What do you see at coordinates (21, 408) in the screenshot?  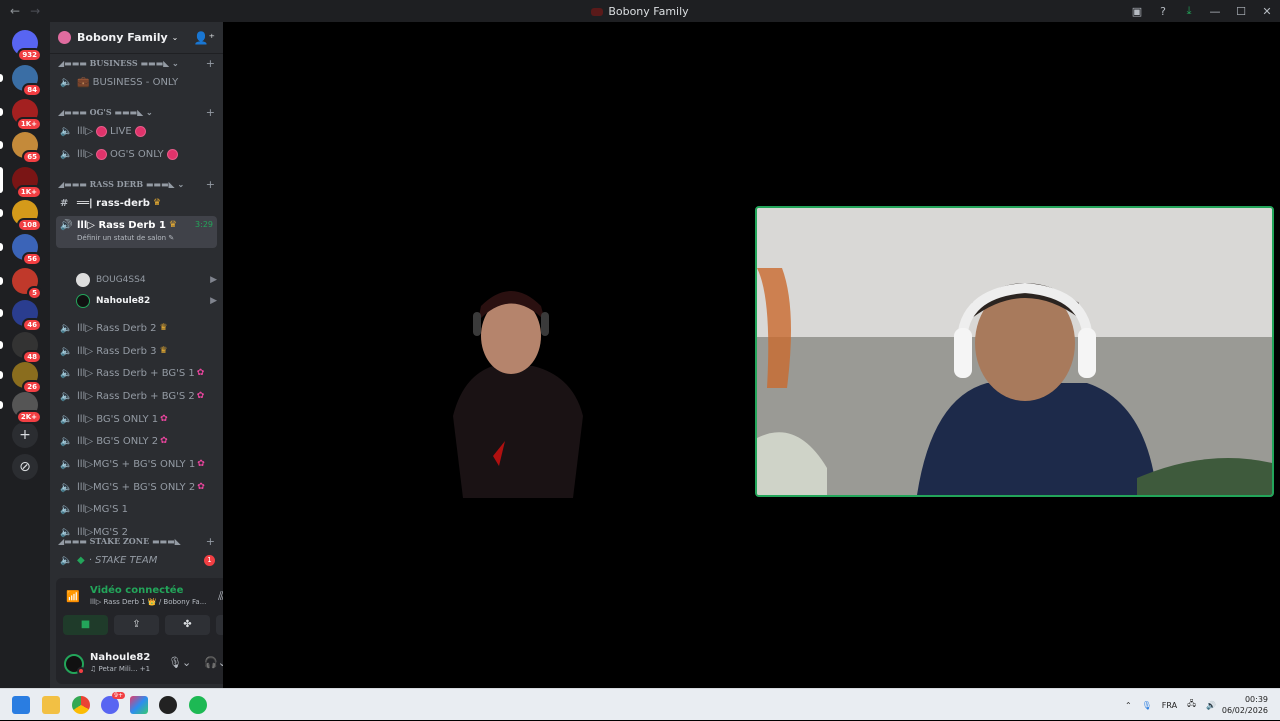 I see `server-icon-server-11: 2K+` at bounding box center [21, 408].